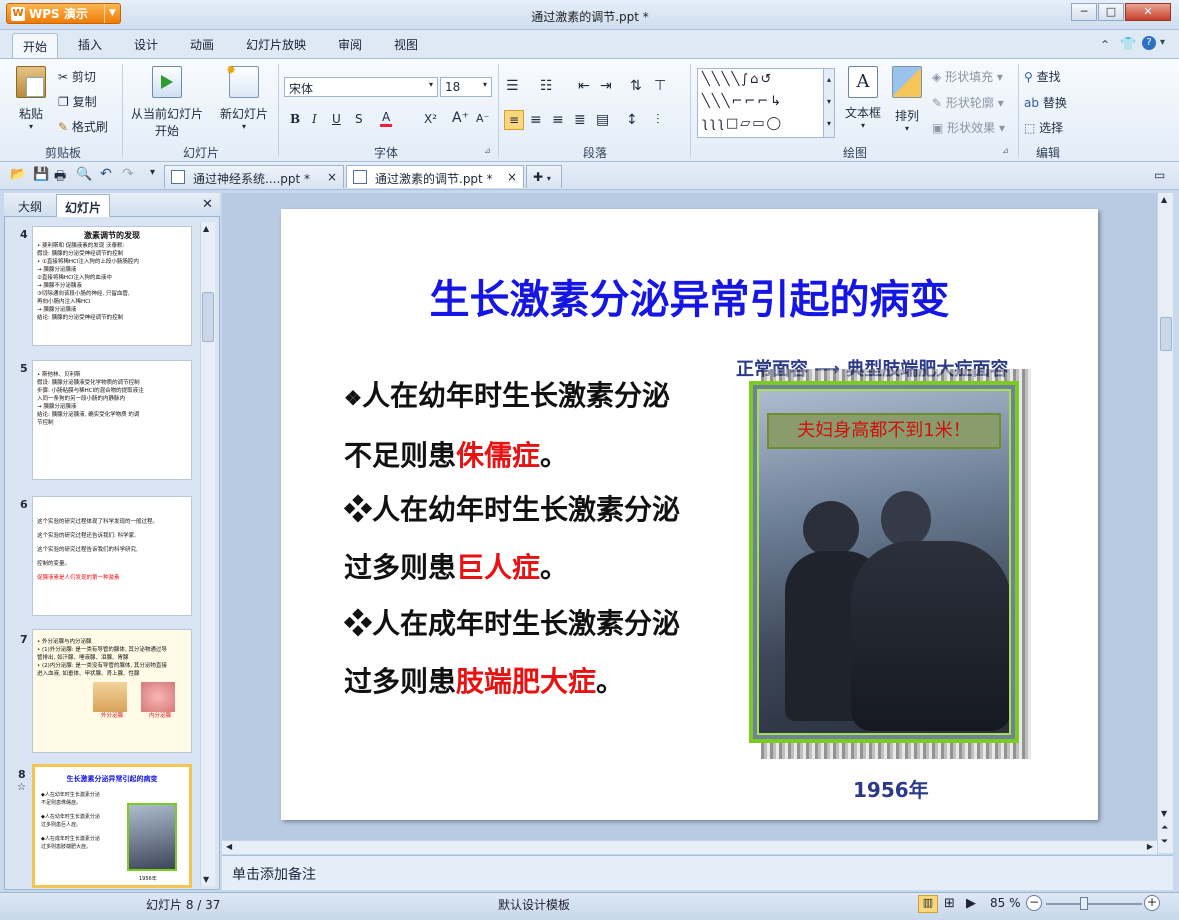  Describe the element at coordinates (18, 174) in the screenshot. I see `open-folder-icon: 📂` at that location.